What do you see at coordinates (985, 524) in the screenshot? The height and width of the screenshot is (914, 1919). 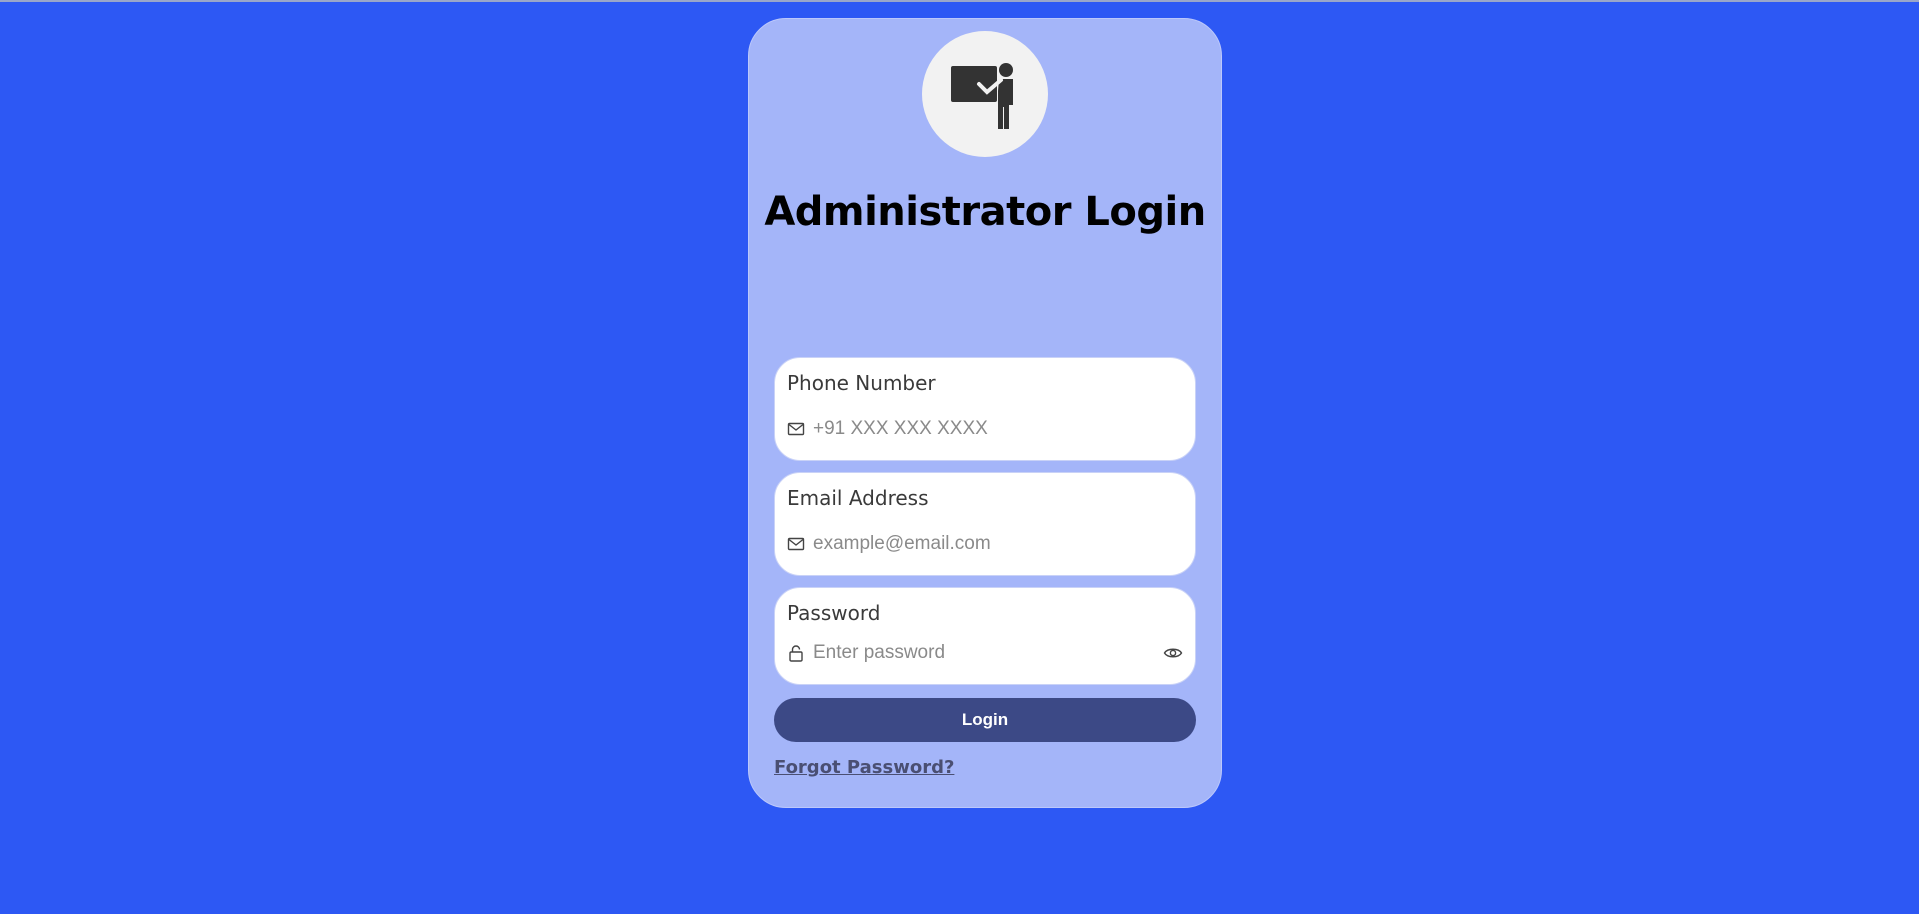 I see `email-field: Email Address` at bounding box center [985, 524].